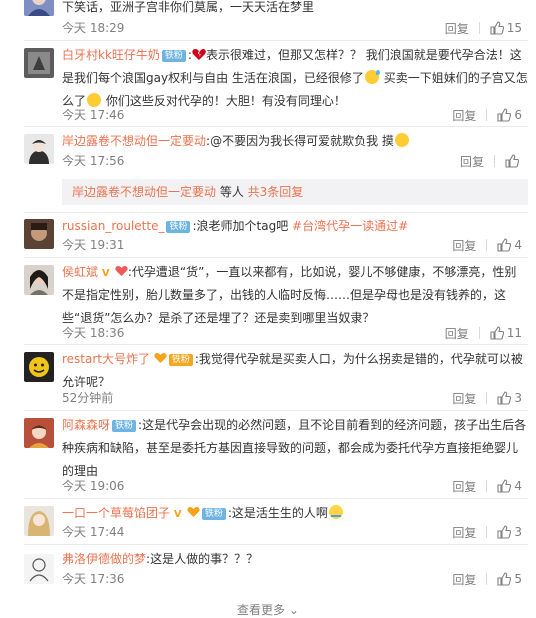 This screenshot has height=618, width=536. I want to click on broken-heart-icon, so click(199, 54).